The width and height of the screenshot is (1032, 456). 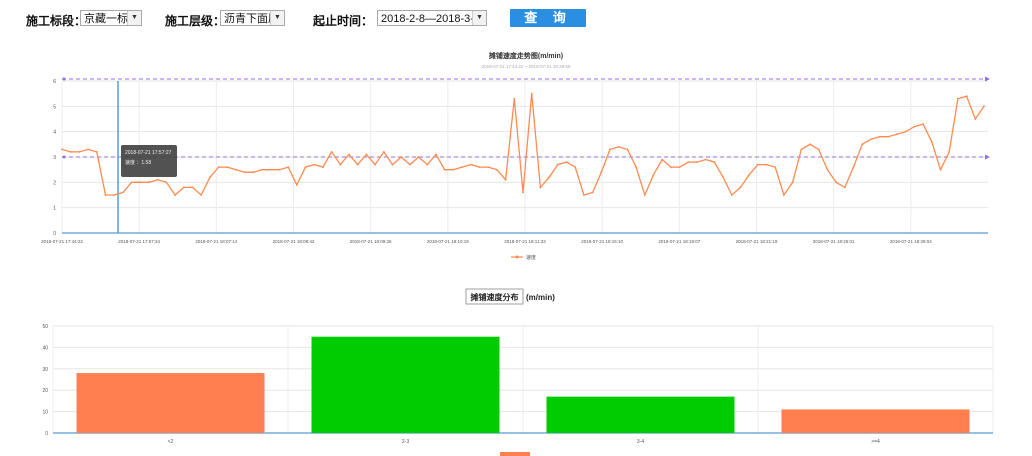 I want to click on legend-swatch, so click(x=515, y=454).